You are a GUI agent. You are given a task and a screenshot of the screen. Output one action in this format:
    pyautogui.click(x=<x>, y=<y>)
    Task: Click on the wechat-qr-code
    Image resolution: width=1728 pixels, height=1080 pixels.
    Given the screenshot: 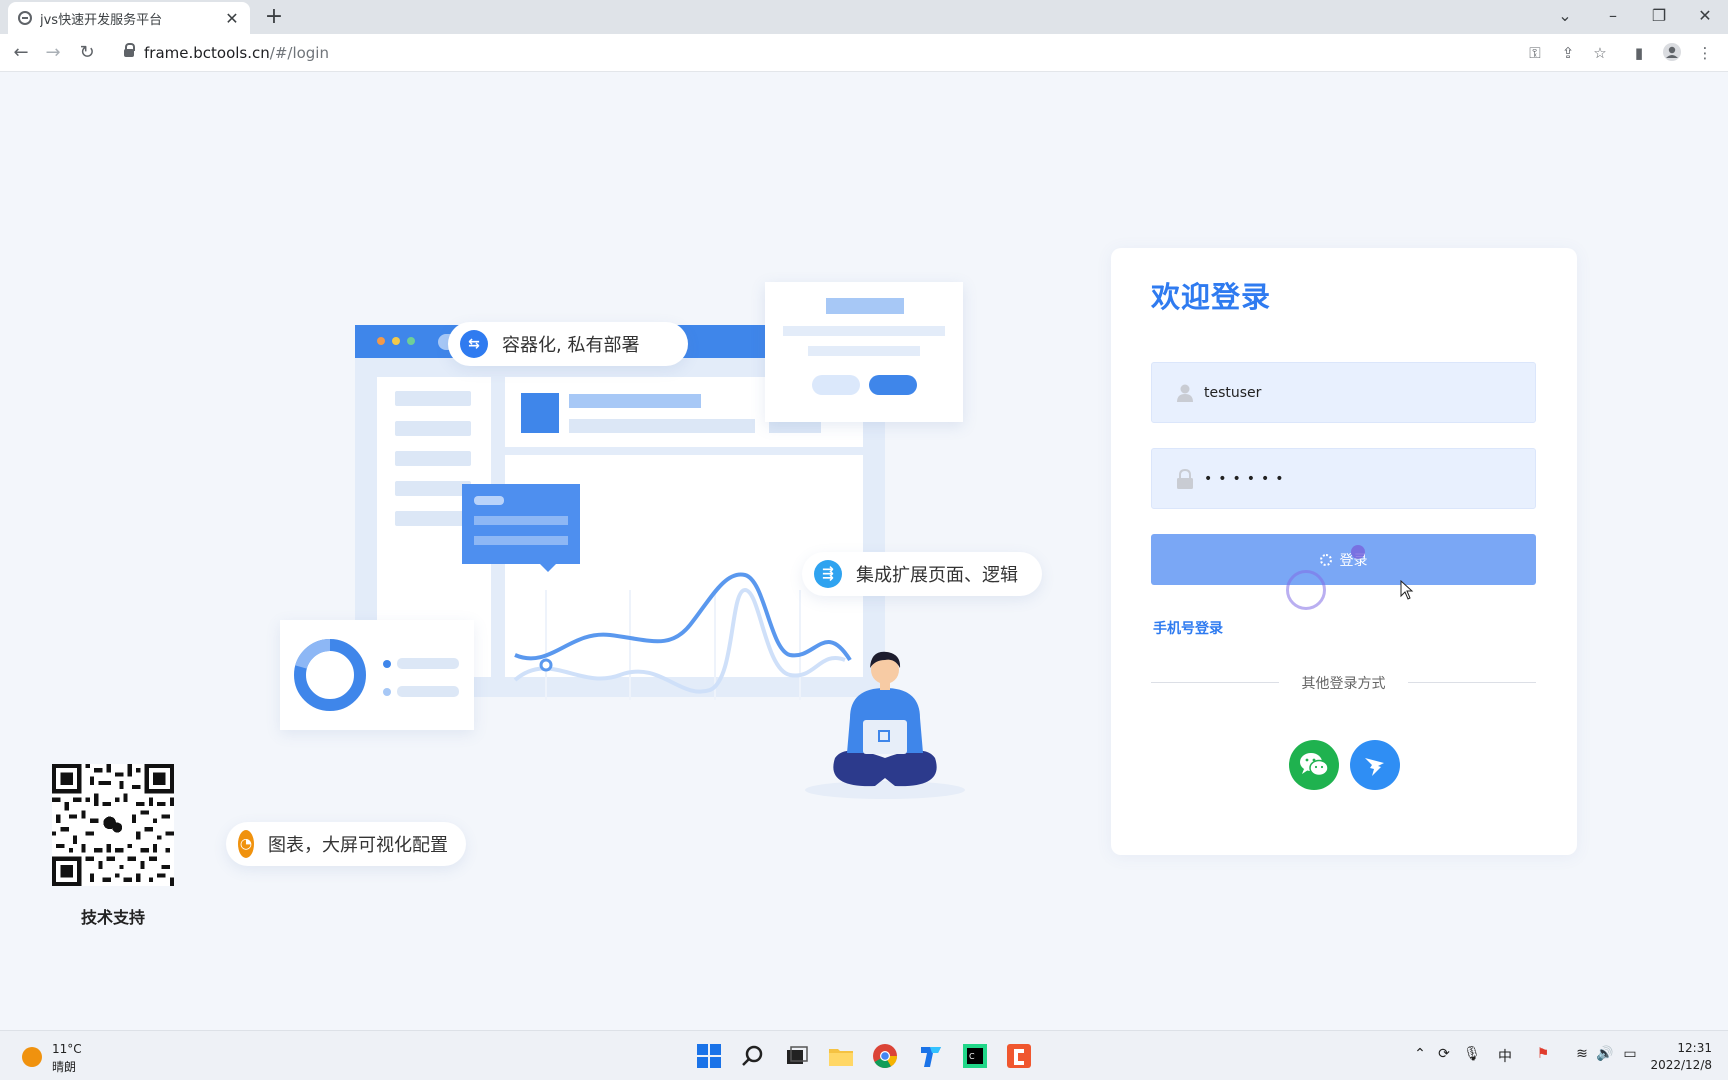 What is the action you would take?
    pyautogui.click(x=113, y=825)
    